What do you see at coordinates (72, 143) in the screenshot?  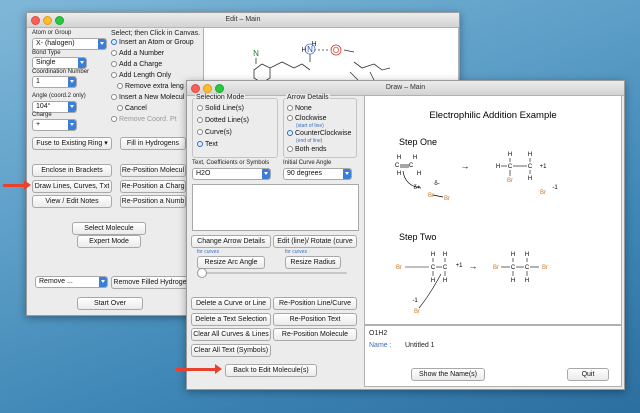 I see `fuse-ring-button: Fuse to Existing Ring ▾` at bounding box center [72, 143].